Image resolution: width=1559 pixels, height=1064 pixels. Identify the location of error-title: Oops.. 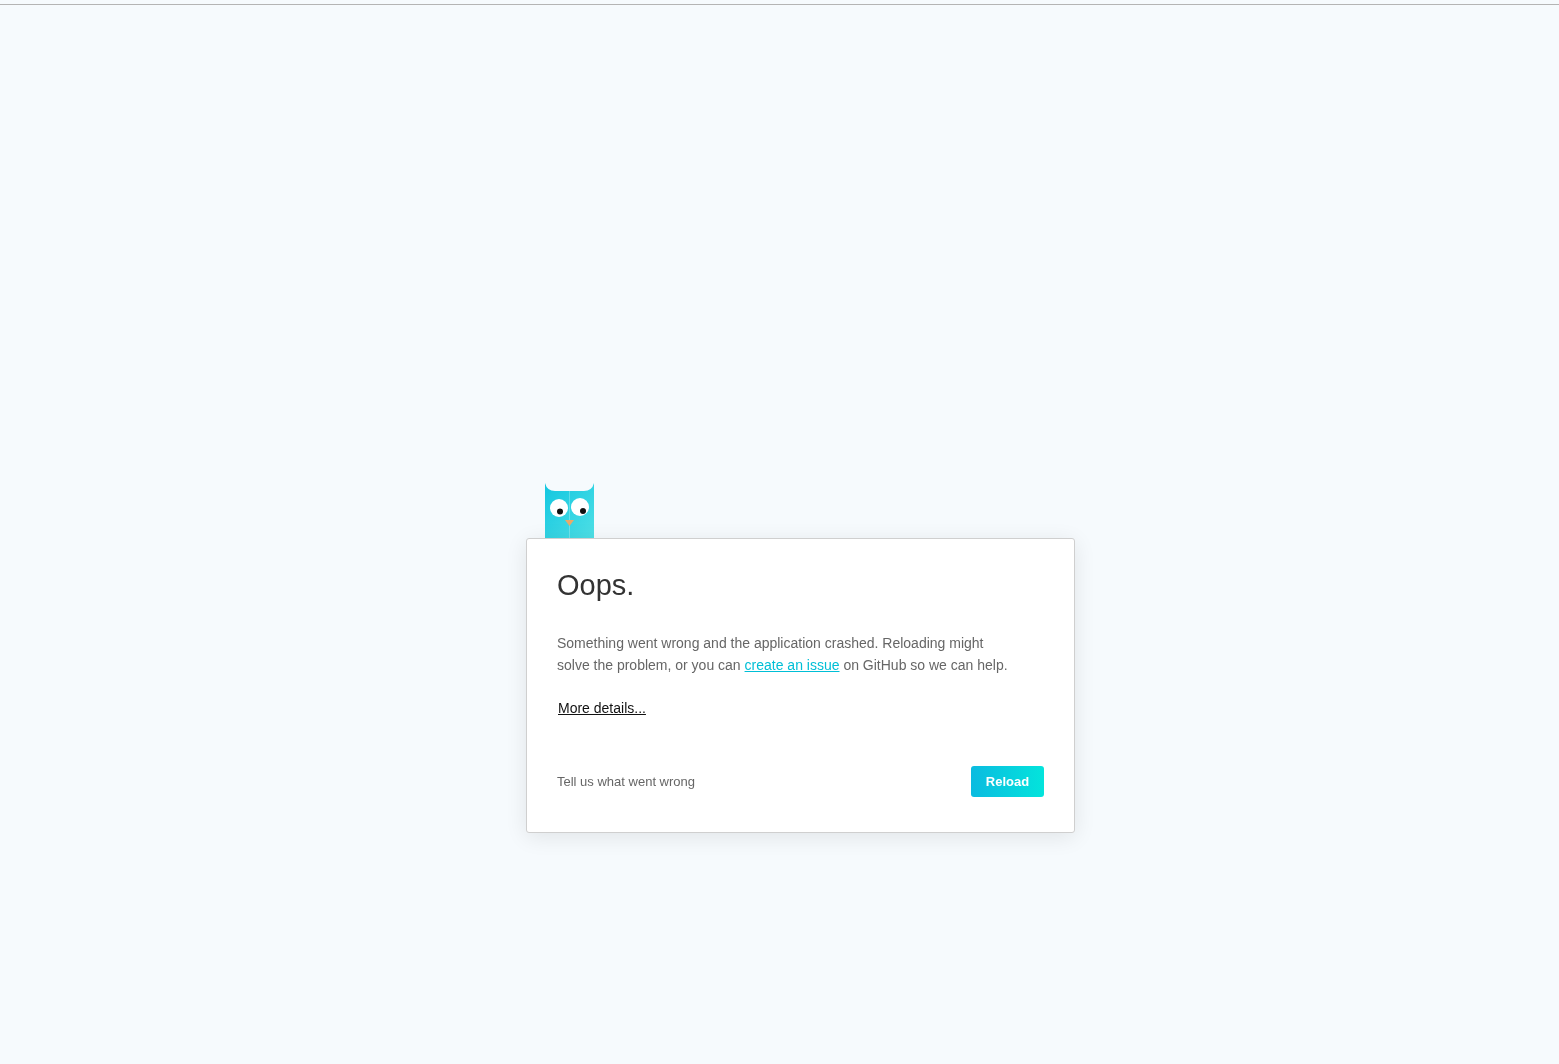
(596, 585).